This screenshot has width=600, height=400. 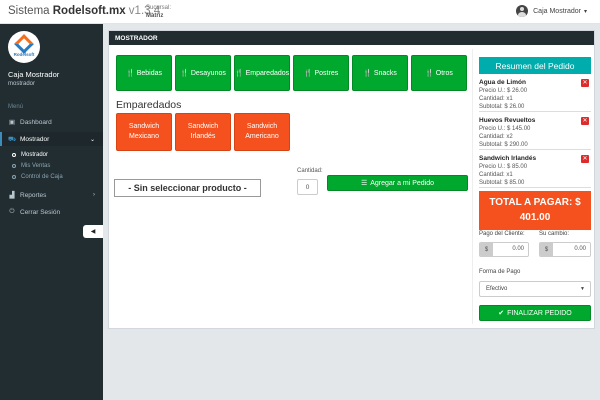 I want to click on payment-label: Pago del Cliente:, so click(x=502, y=234).